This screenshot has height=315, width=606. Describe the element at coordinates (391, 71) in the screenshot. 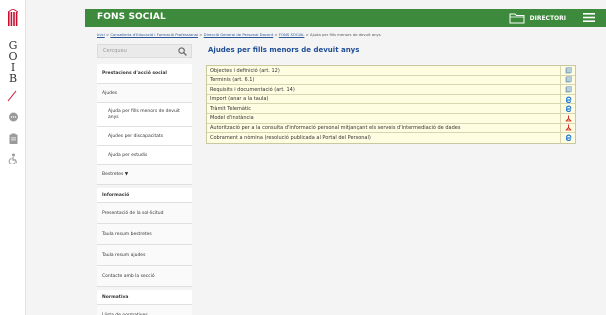

I see `table-row: Objectes i definició (art. 12)` at that location.